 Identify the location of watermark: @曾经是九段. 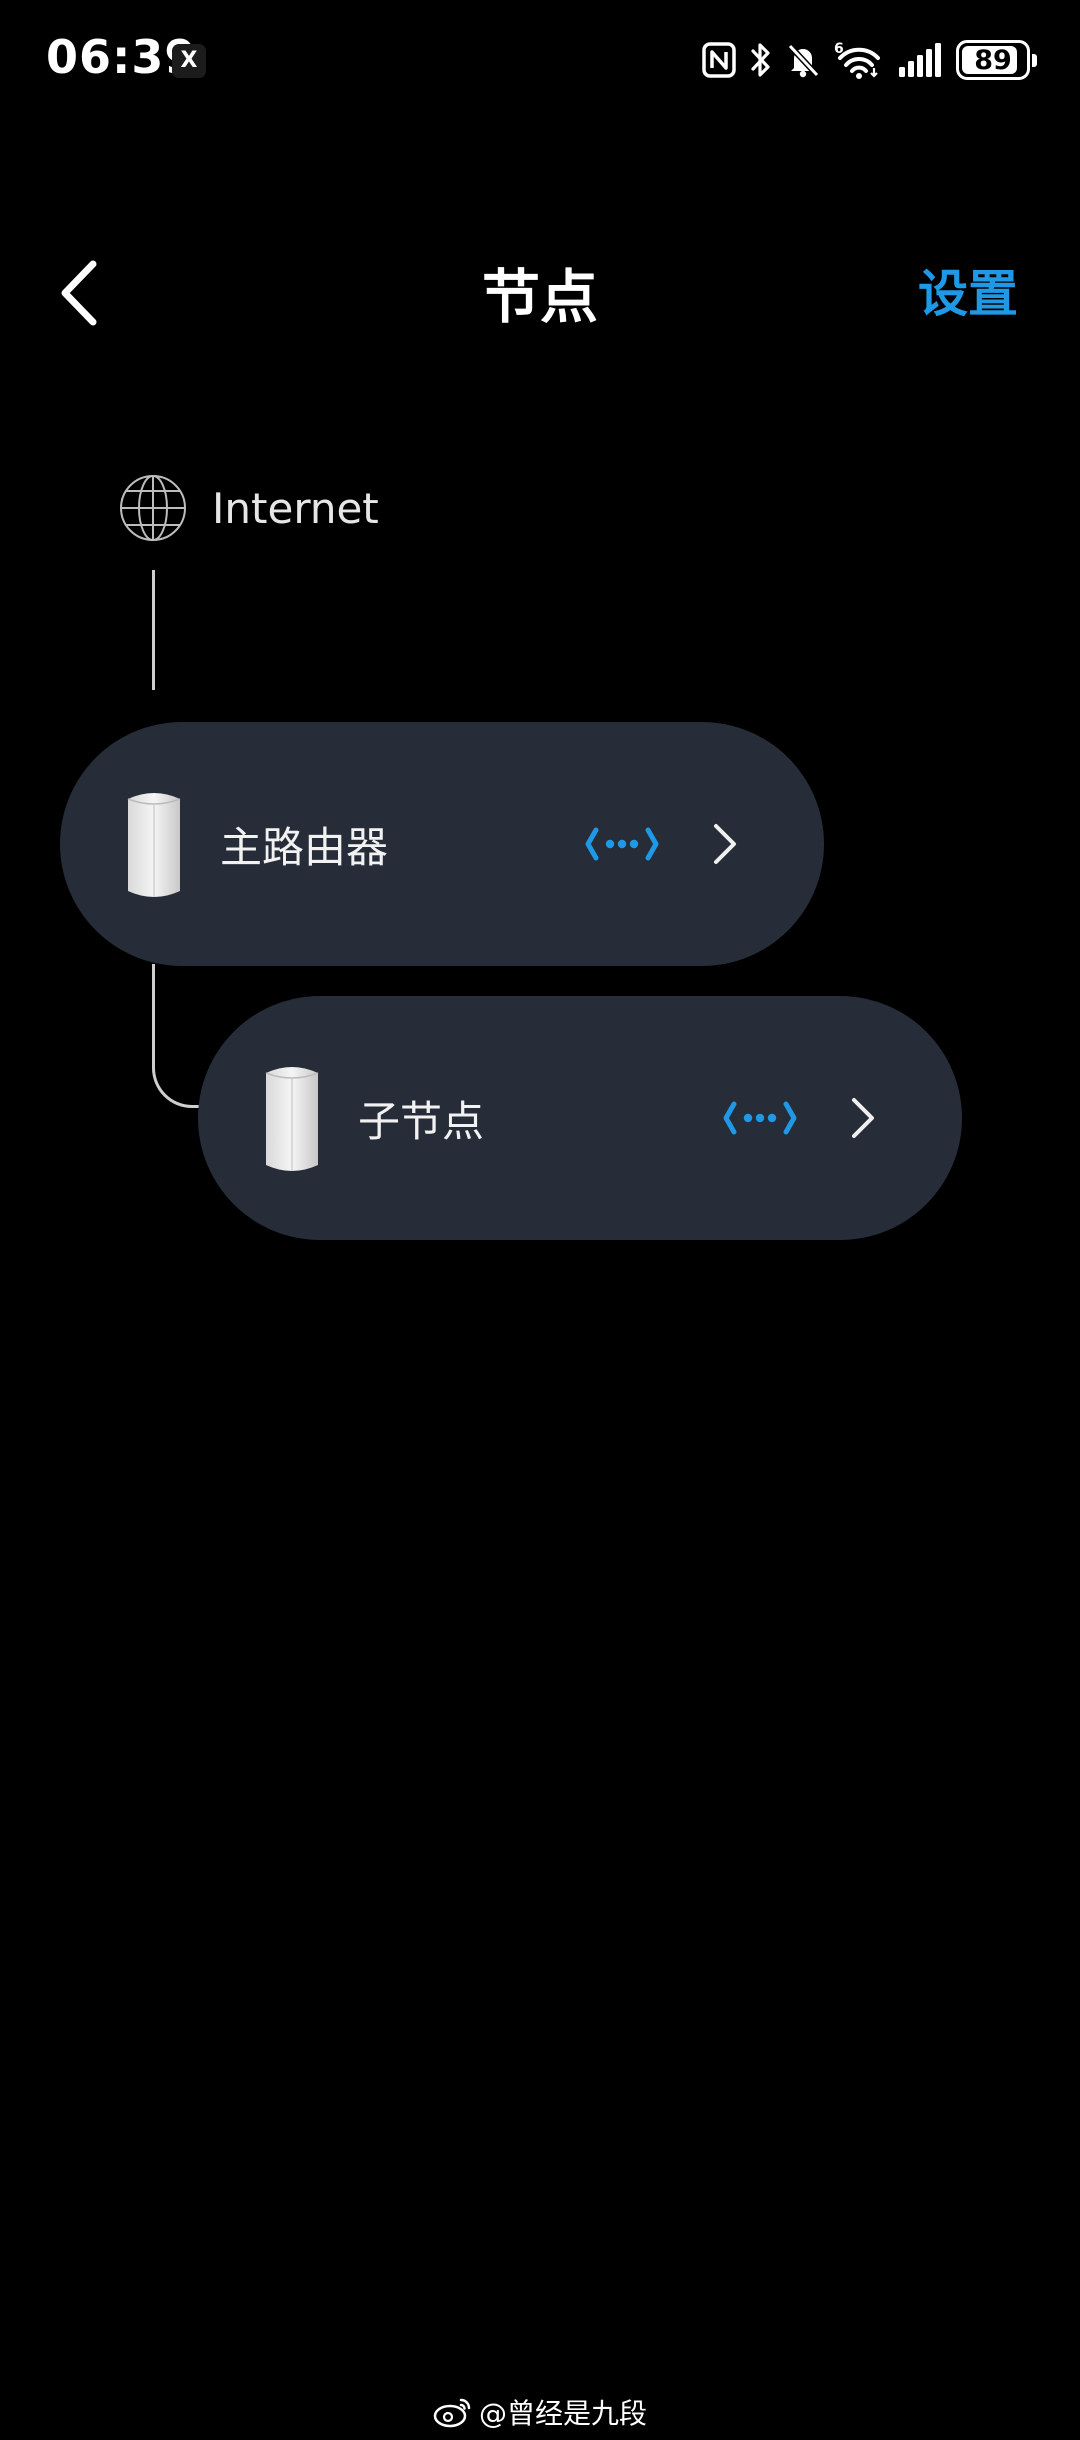
(540, 2412).